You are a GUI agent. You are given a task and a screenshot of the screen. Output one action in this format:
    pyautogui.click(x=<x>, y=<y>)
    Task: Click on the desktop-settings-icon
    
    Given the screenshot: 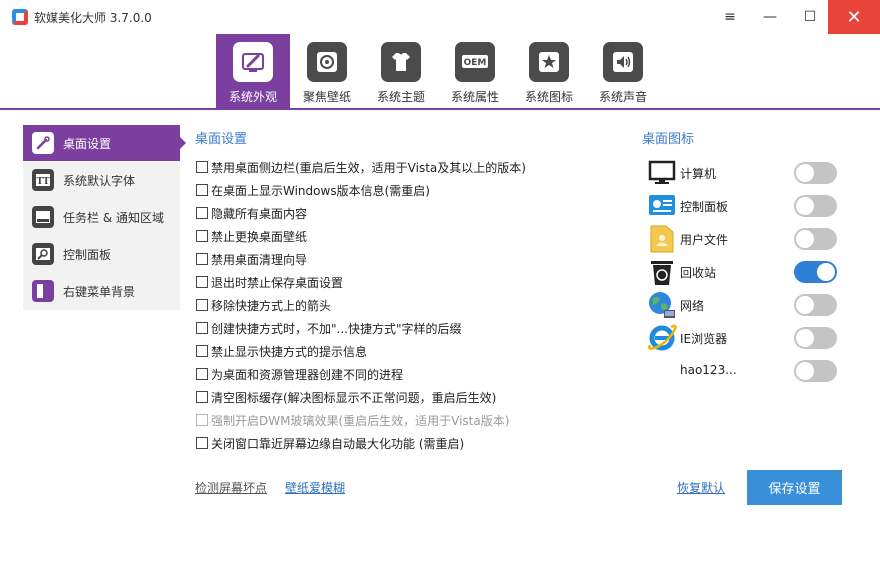 What is the action you would take?
    pyautogui.click(x=43, y=143)
    